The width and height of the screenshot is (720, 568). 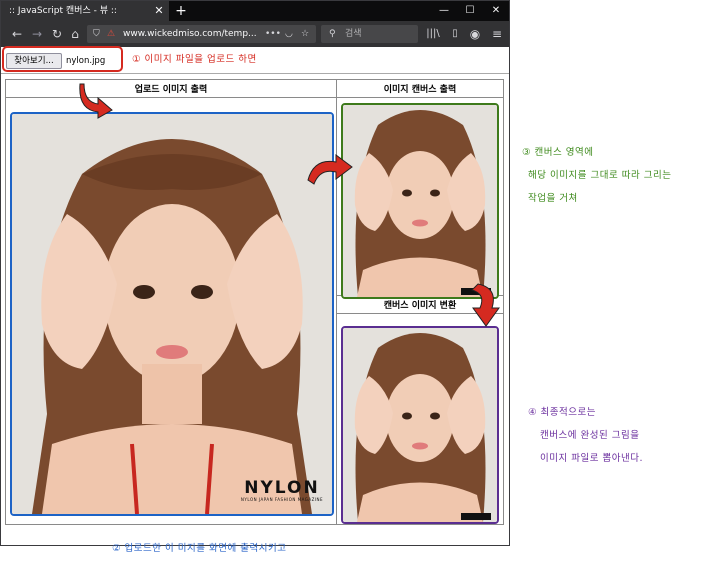 I want to click on magazine-brand: NYLON, so click(x=282, y=488).